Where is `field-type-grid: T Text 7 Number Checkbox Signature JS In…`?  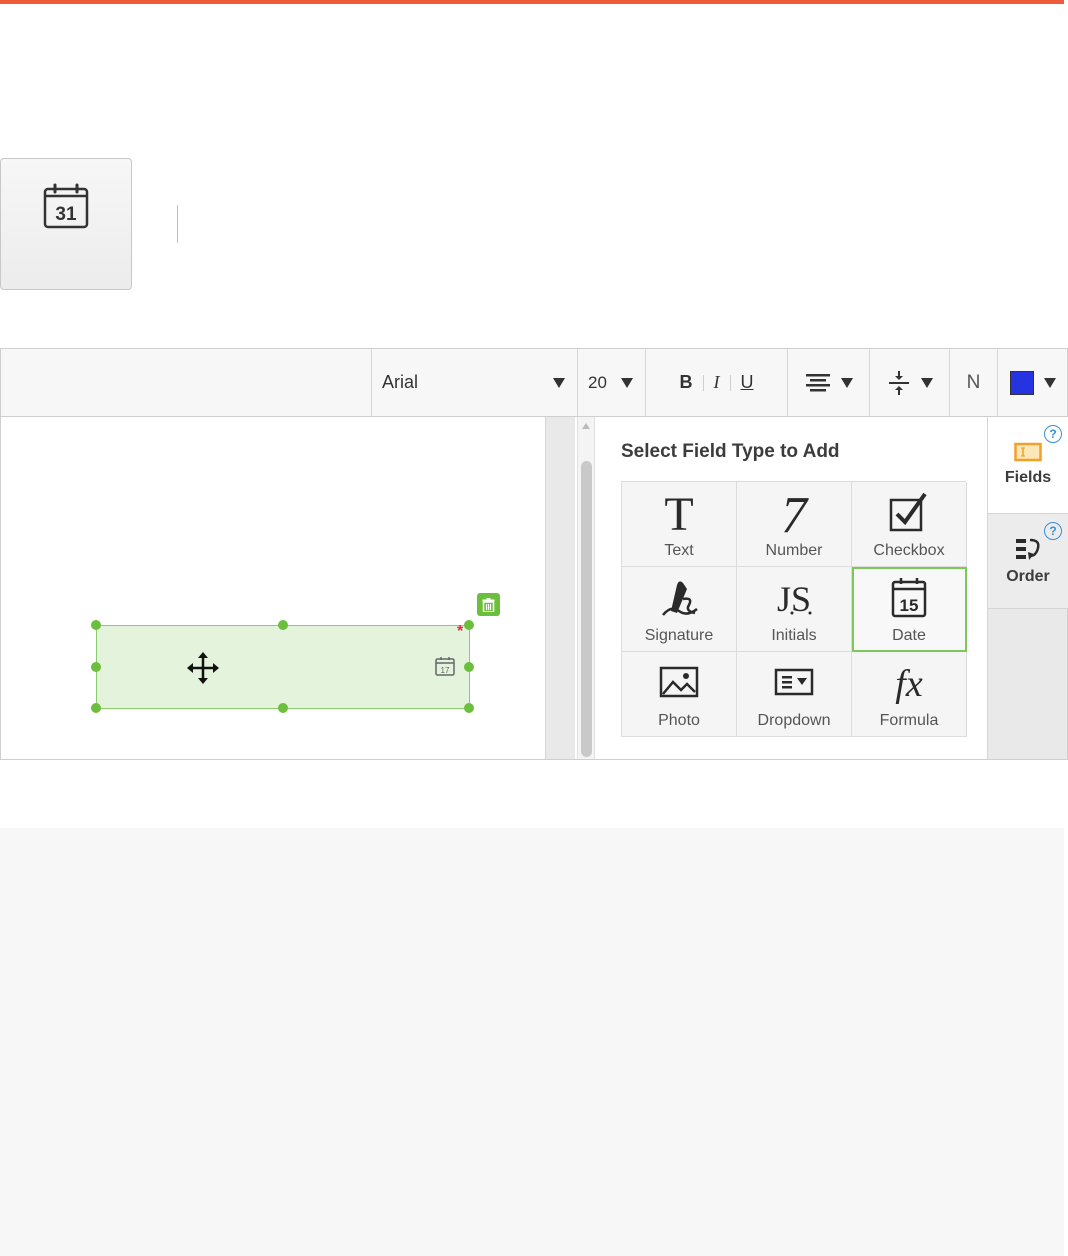
field-type-grid: T Text 7 Number Checkbox Signature JS In… is located at coordinates (794, 609).